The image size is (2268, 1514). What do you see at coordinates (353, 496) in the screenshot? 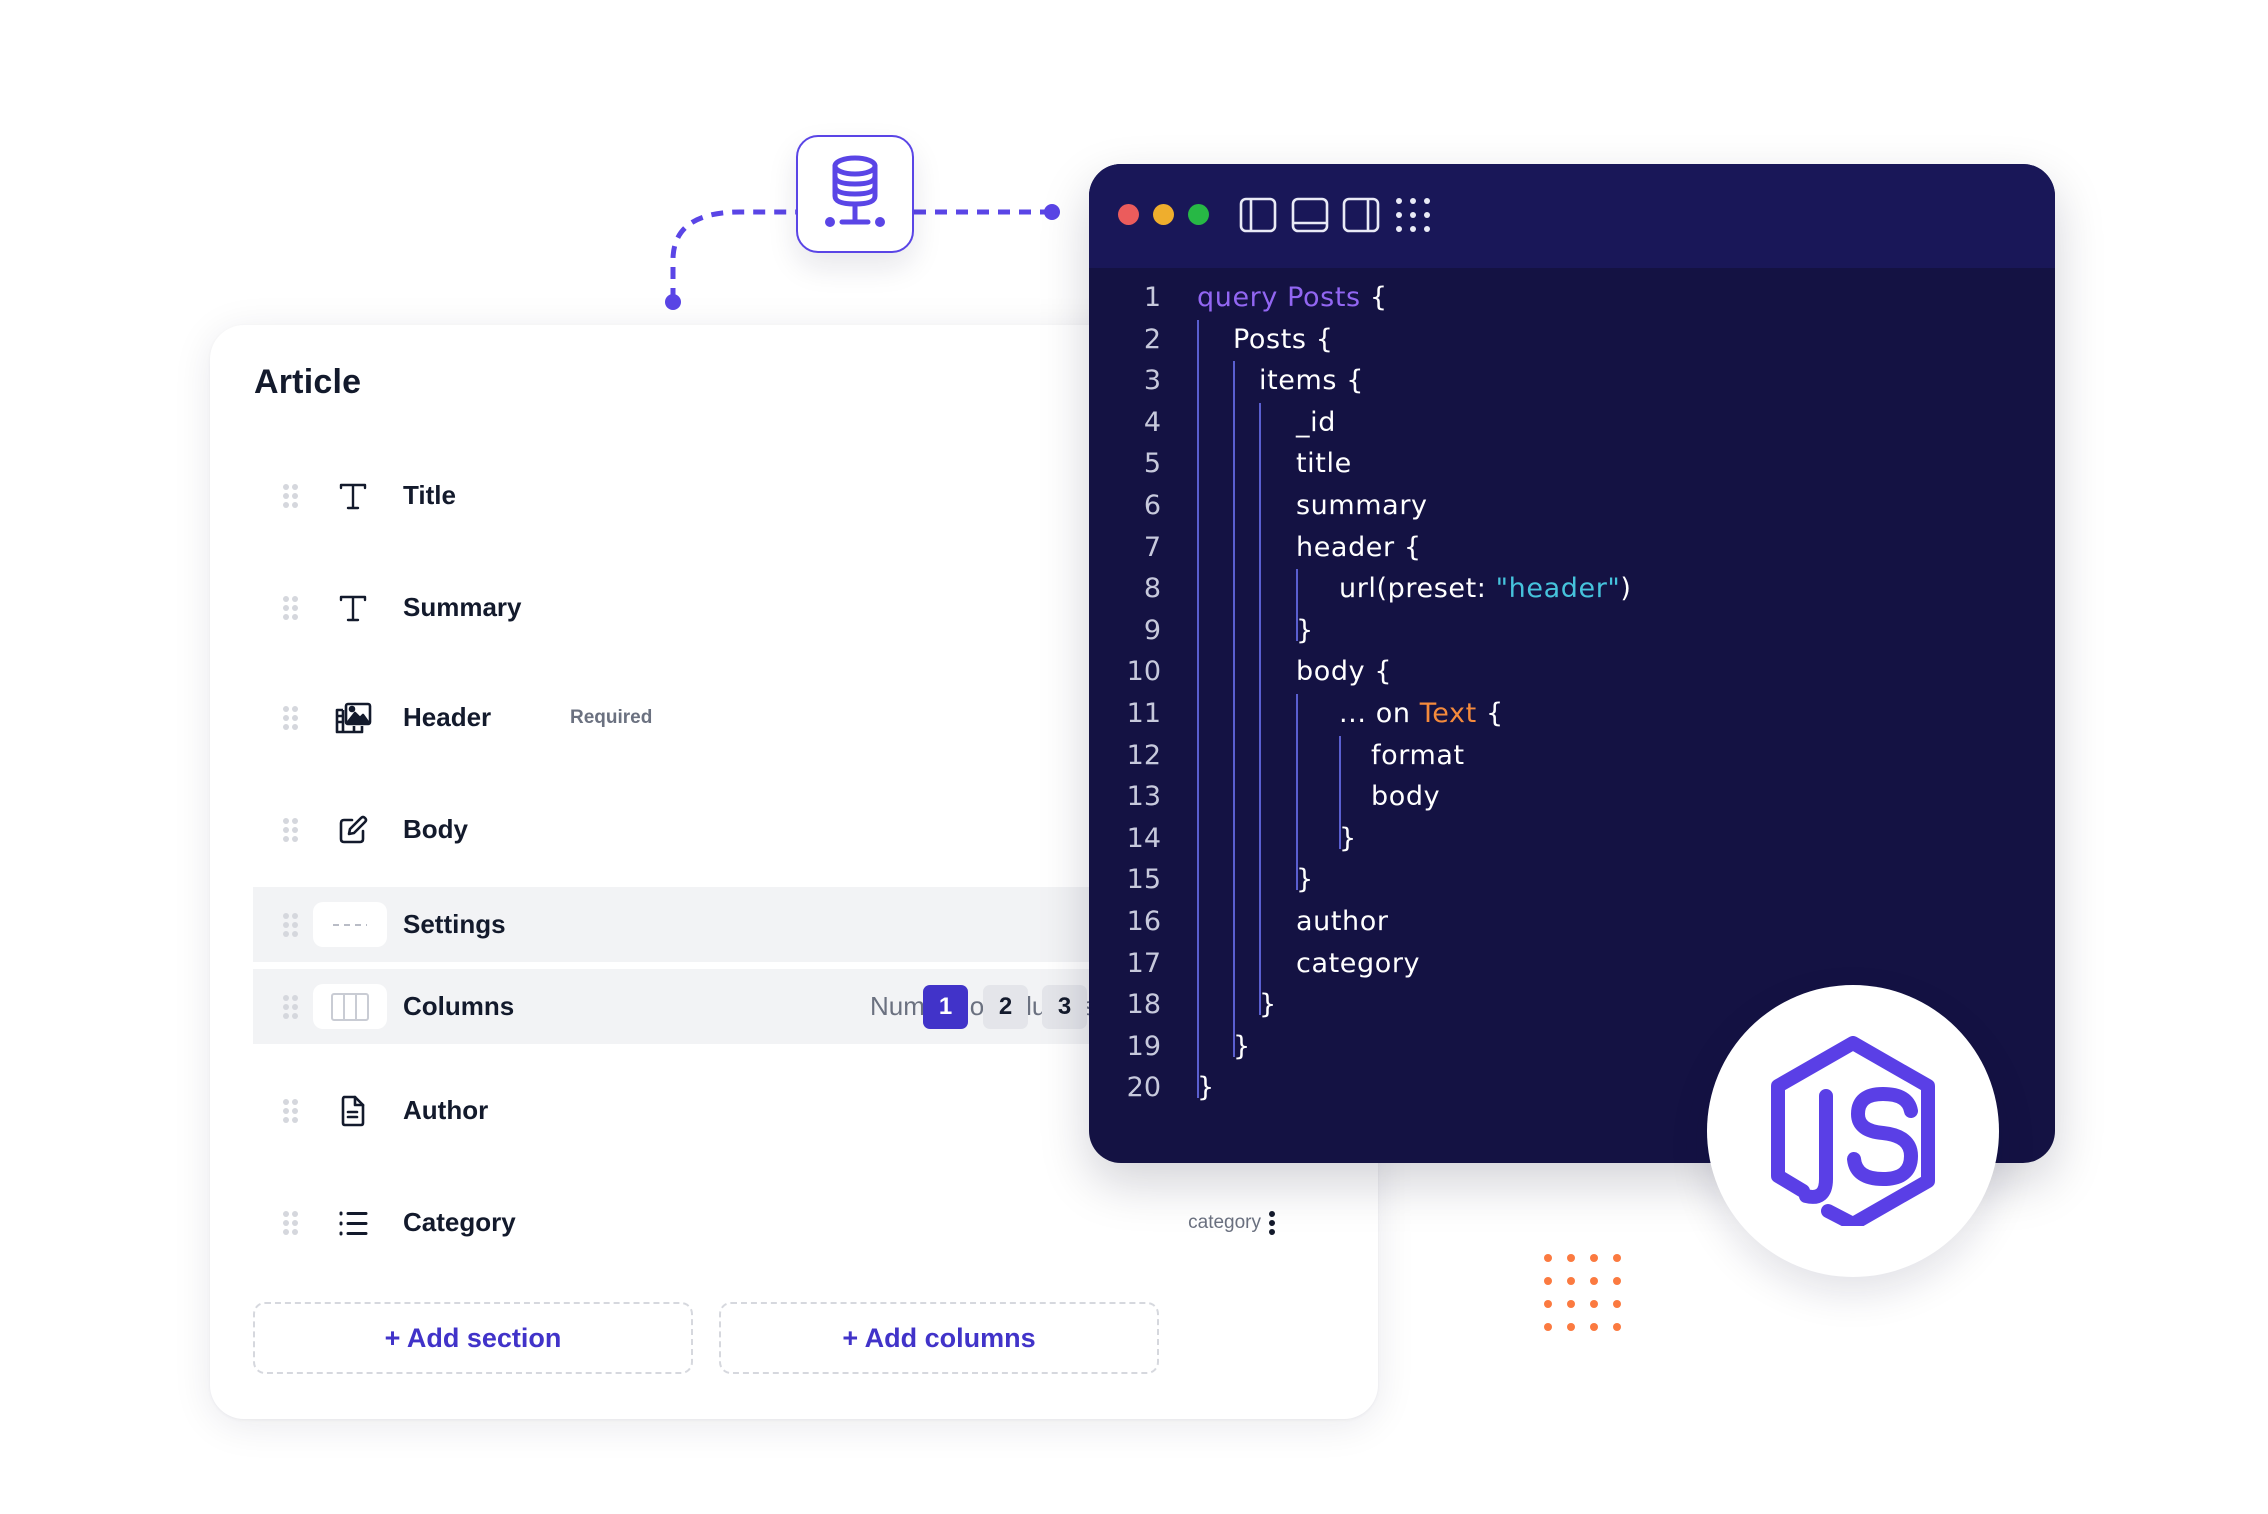
I see `text-type-icon` at bounding box center [353, 496].